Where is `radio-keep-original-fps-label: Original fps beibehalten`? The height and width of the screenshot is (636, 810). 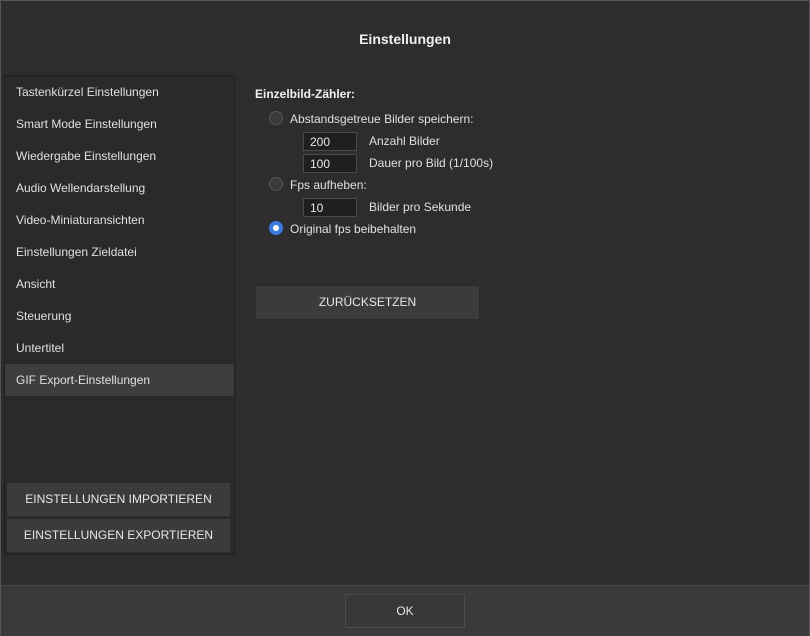 radio-keep-original-fps-label: Original fps beibehalten is located at coordinates (353, 229).